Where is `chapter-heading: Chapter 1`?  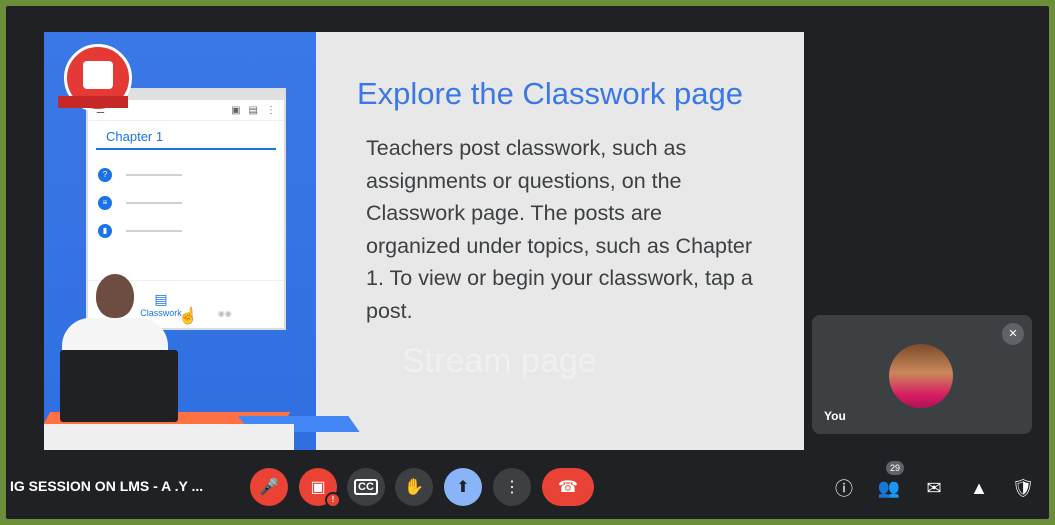
chapter-heading: Chapter 1 is located at coordinates (186, 135).